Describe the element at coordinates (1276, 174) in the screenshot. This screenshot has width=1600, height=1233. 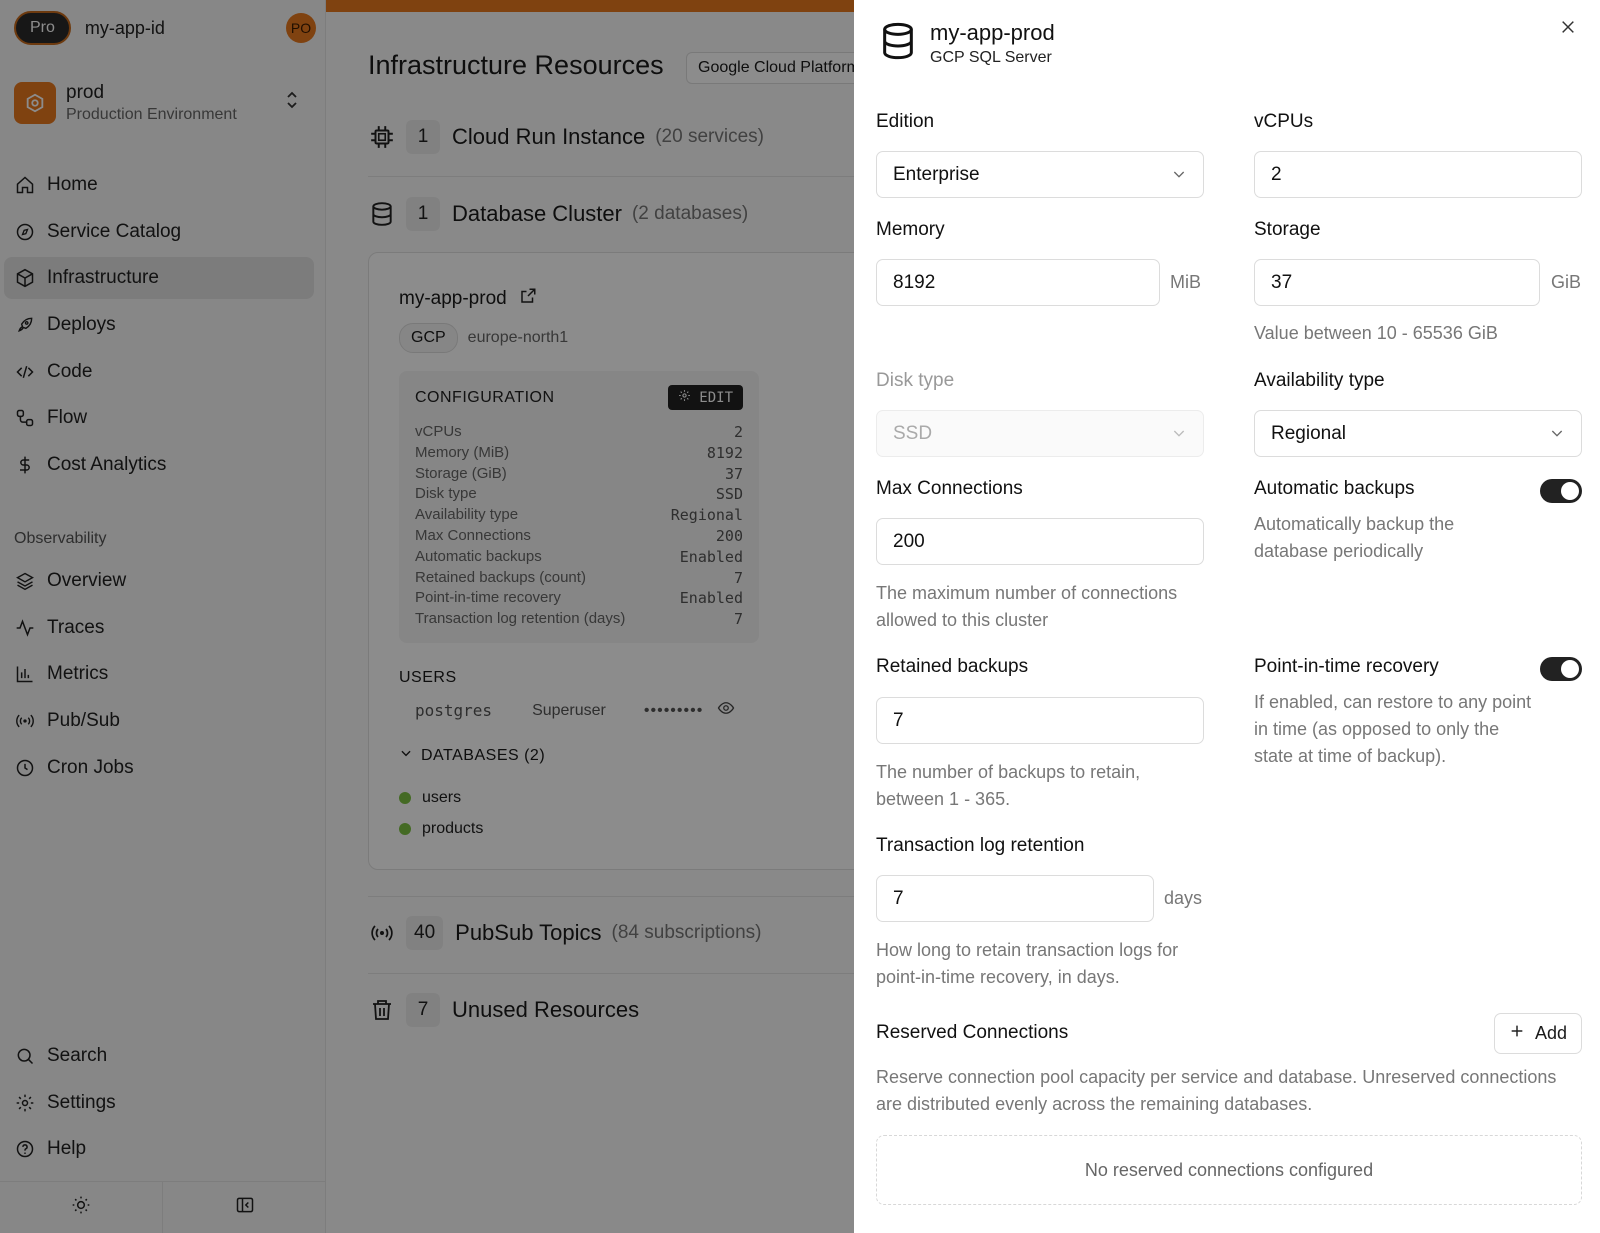
I see `vcpus-value: 2` at that location.